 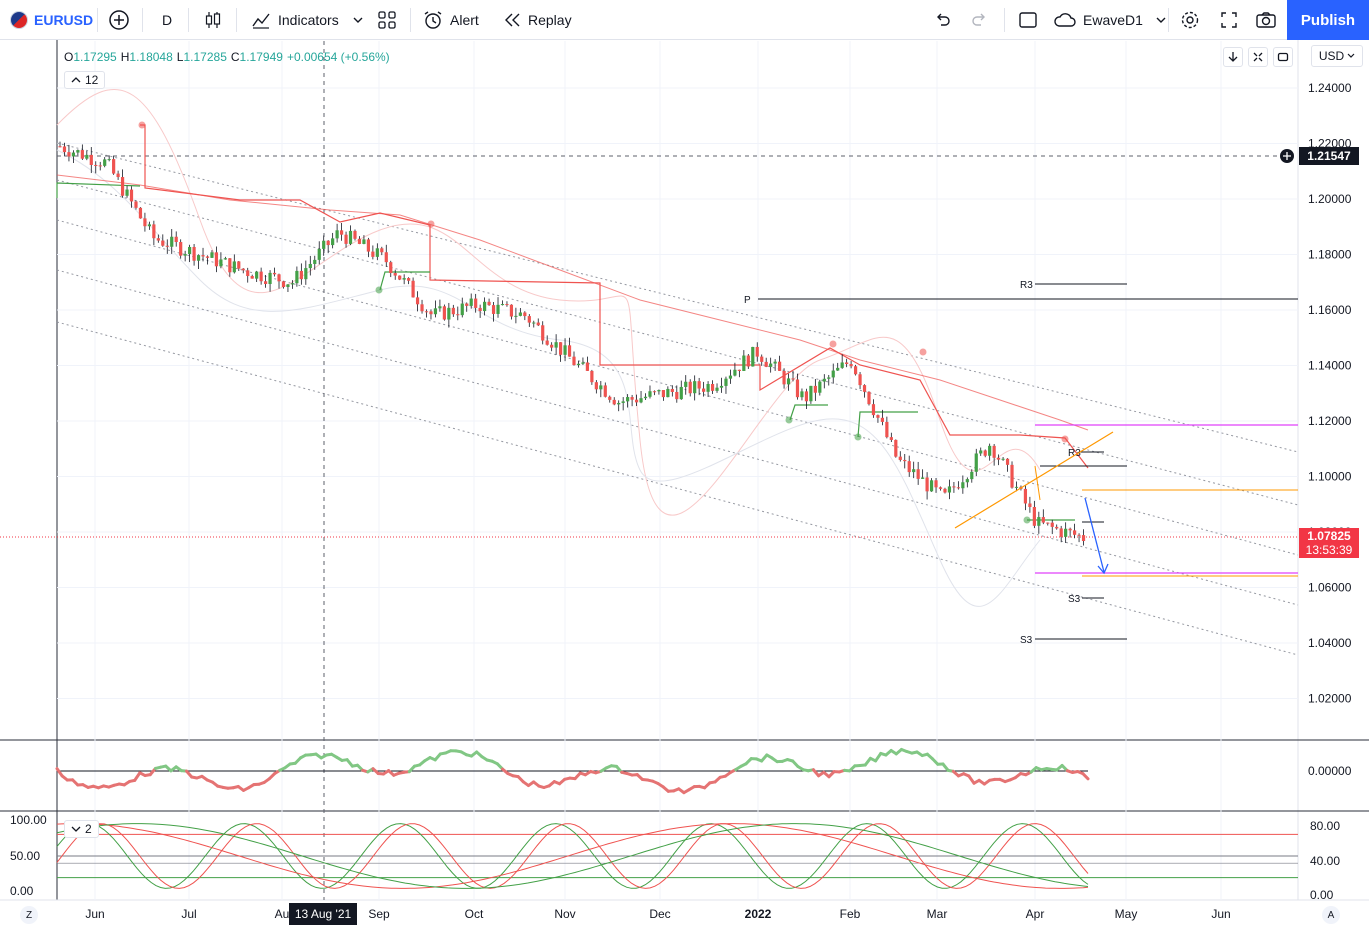 I want to click on chart-type-button, so click(x=213, y=20).